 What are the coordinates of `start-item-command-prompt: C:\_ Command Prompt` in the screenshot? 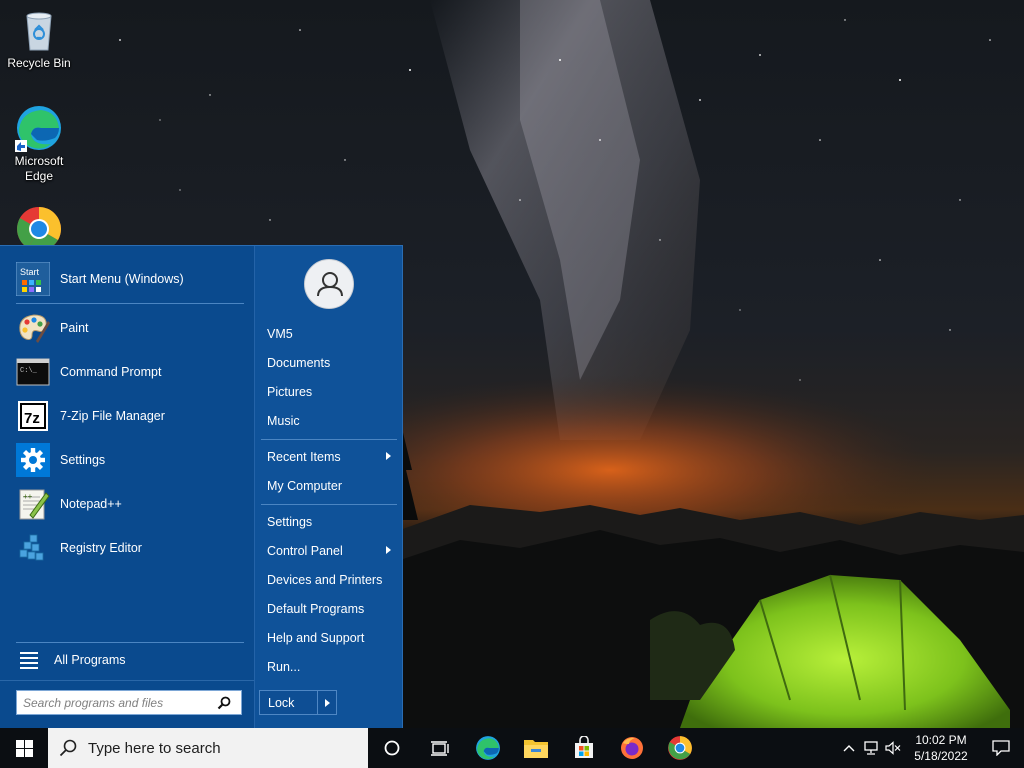 It's located at (127, 372).